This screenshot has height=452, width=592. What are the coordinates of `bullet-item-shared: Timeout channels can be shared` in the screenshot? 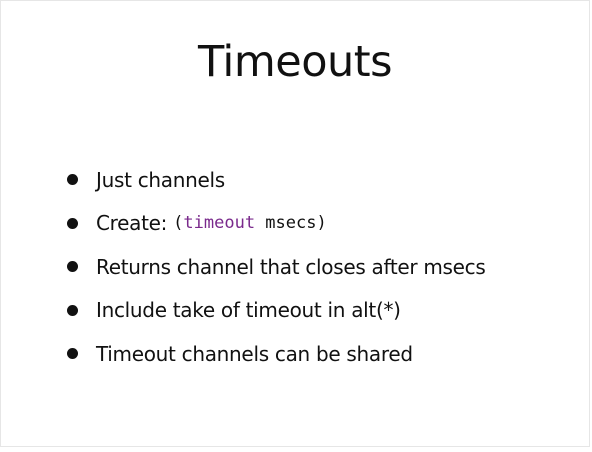 It's located at (276, 354).